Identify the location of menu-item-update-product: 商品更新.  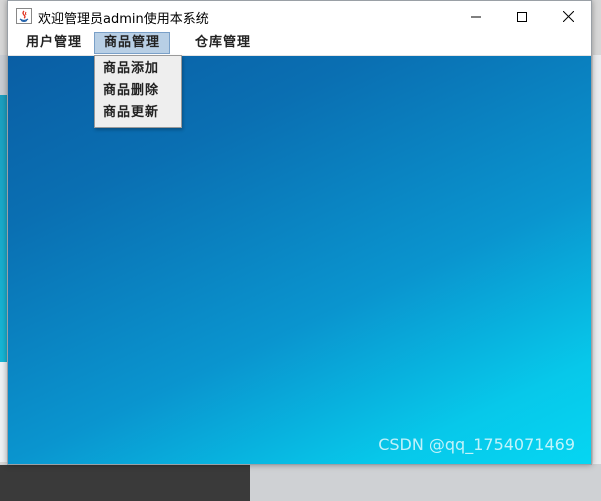
(138, 113).